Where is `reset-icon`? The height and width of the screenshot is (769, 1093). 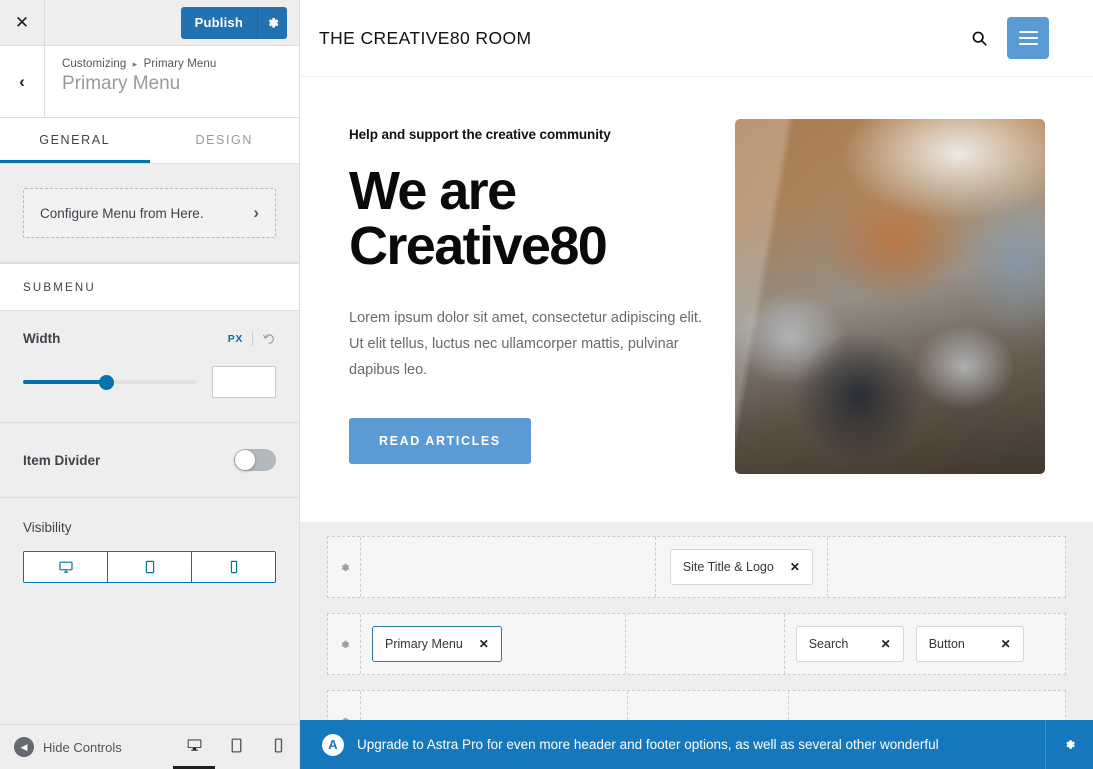 reset-icon is located at coordinates (269, 339).